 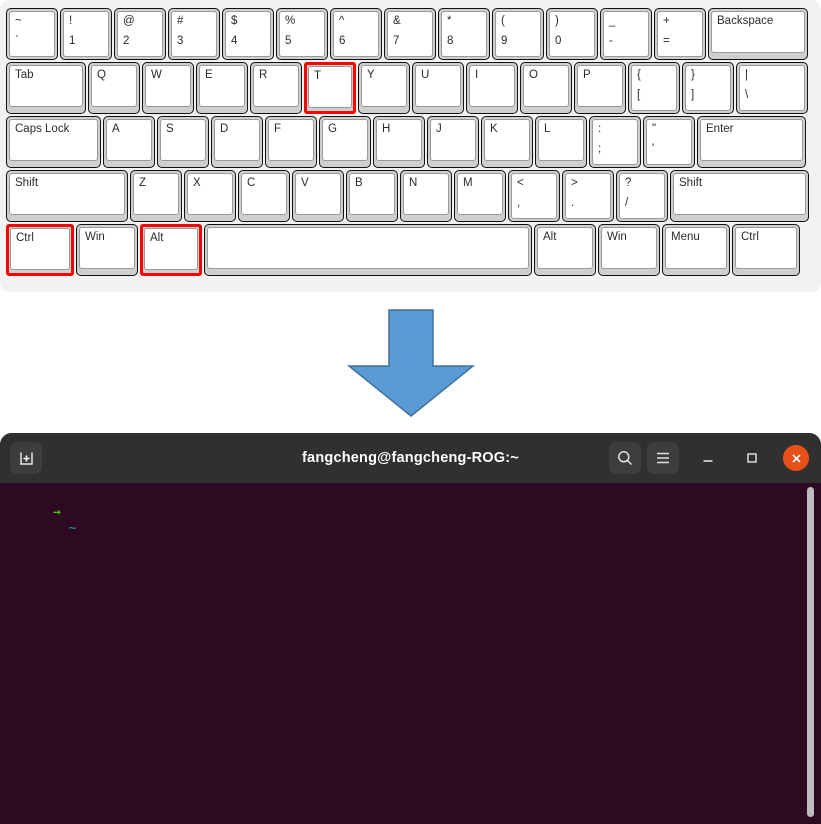 I want to click on terminal-scrollbar, so click(x=810, y=652).